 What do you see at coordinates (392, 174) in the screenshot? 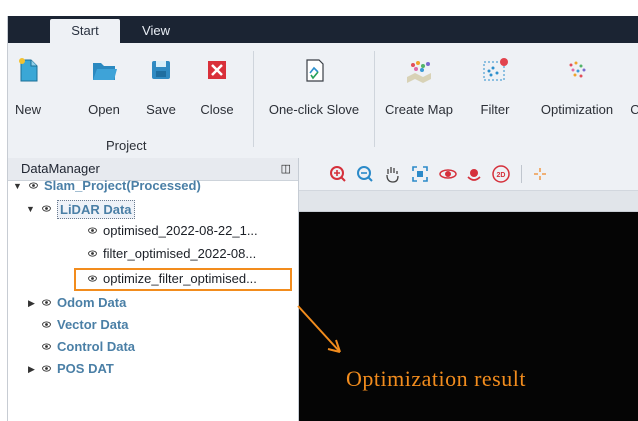
I see `pan-hand-icon` at bounding box center [392, 174].